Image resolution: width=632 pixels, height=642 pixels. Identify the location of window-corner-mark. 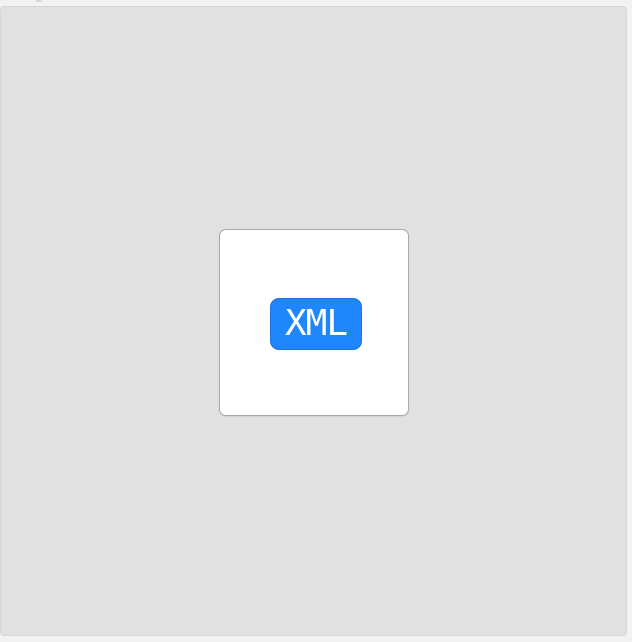
(39, 1).